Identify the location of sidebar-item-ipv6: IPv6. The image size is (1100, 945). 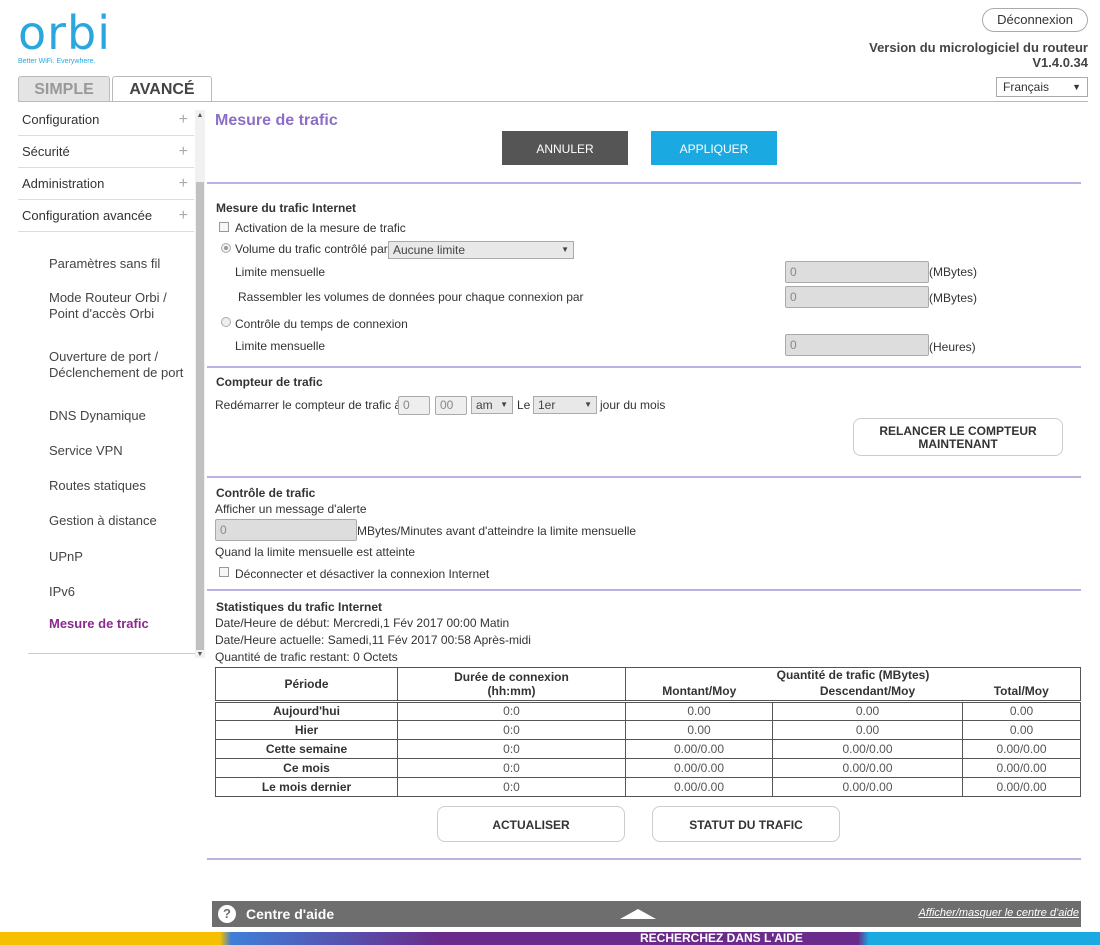
(46, 591).